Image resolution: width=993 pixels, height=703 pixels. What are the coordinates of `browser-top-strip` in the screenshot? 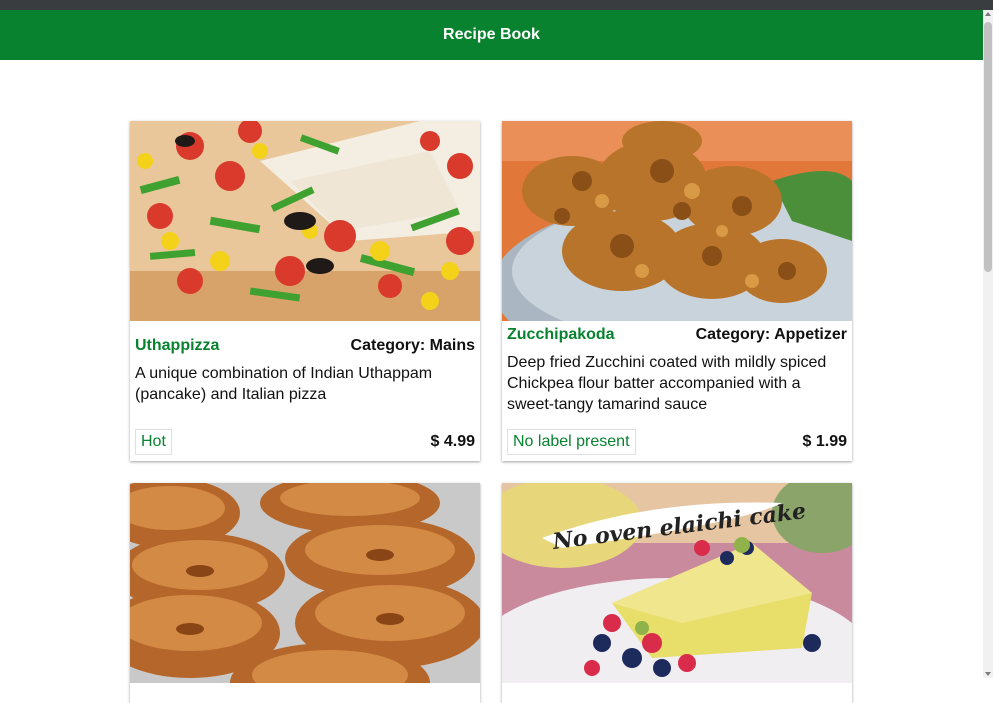 It's located at (496, 5).